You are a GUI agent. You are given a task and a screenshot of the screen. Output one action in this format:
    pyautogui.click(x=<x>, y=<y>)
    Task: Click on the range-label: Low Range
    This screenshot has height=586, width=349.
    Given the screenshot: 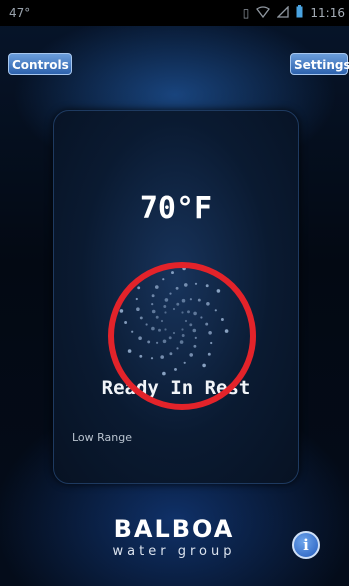 What is the action you would take?
    pyautogui.click(x=102, y=437)
    